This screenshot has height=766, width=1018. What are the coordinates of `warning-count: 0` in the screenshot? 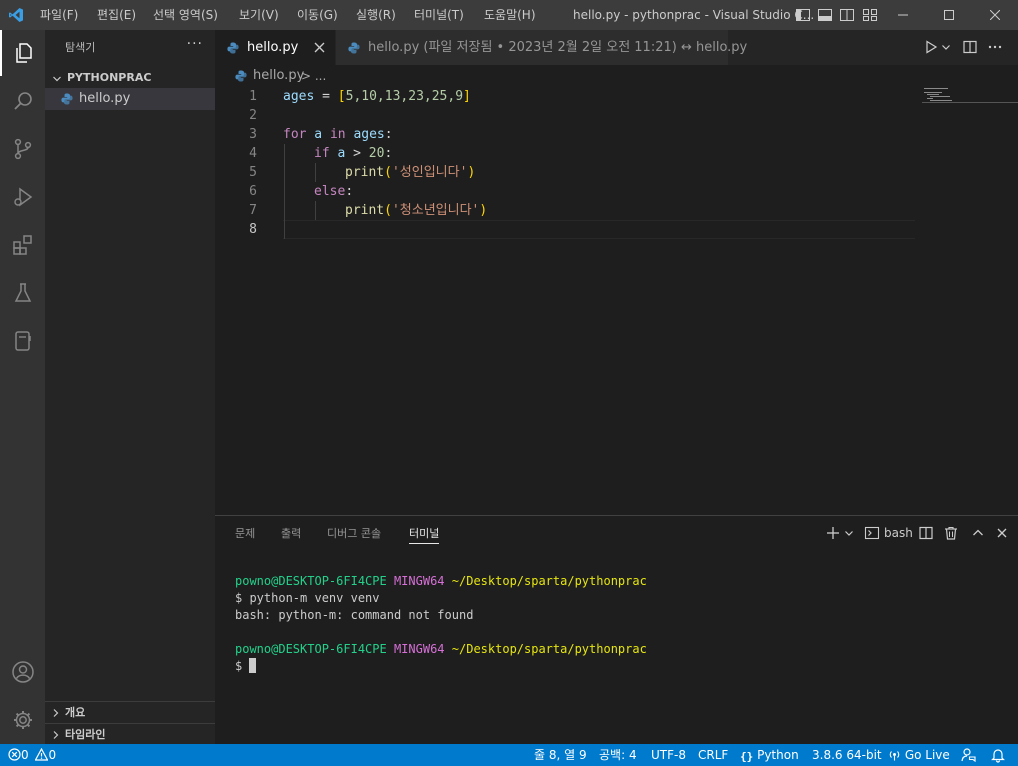 It's located at (52, 755).